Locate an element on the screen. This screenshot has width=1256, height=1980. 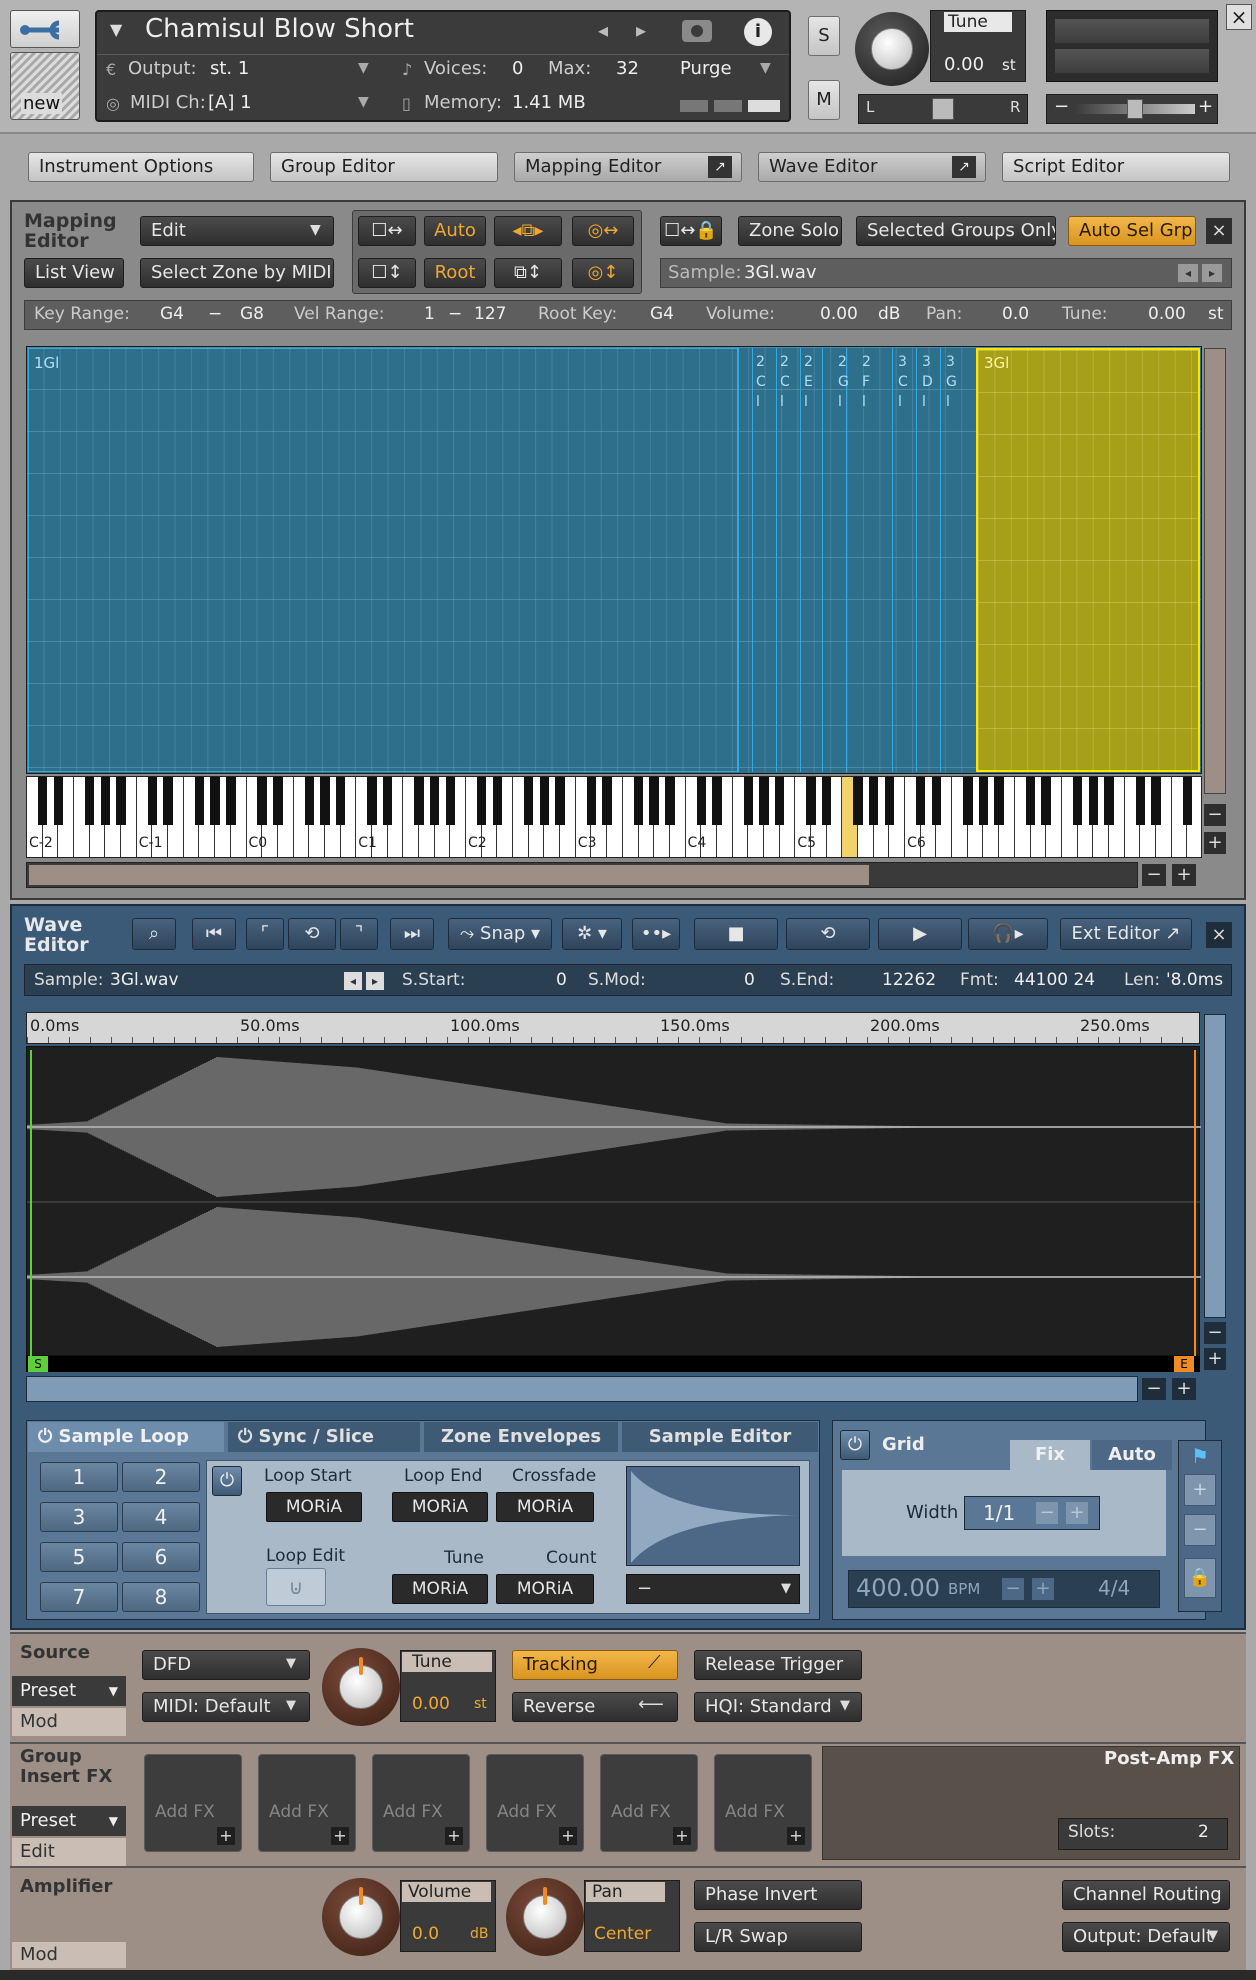
snap-button: ⤳ Snap ▾ is located at coordinates (500, 934).